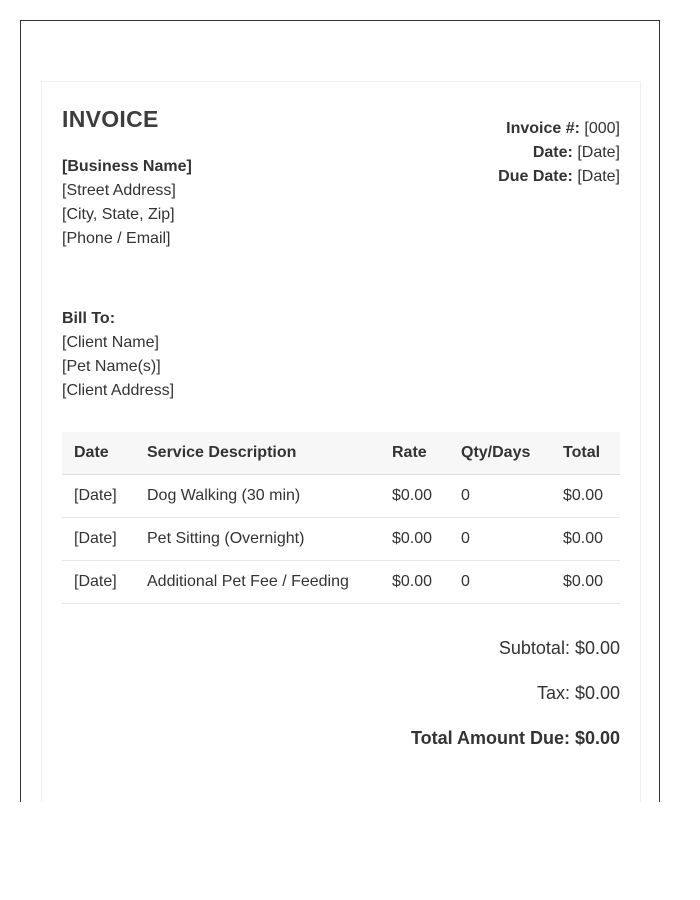  Describe the element at coordinates (257, 582) in the screenshot. I see `cell-description: Additional Pet Fee / Feeding` at that location.